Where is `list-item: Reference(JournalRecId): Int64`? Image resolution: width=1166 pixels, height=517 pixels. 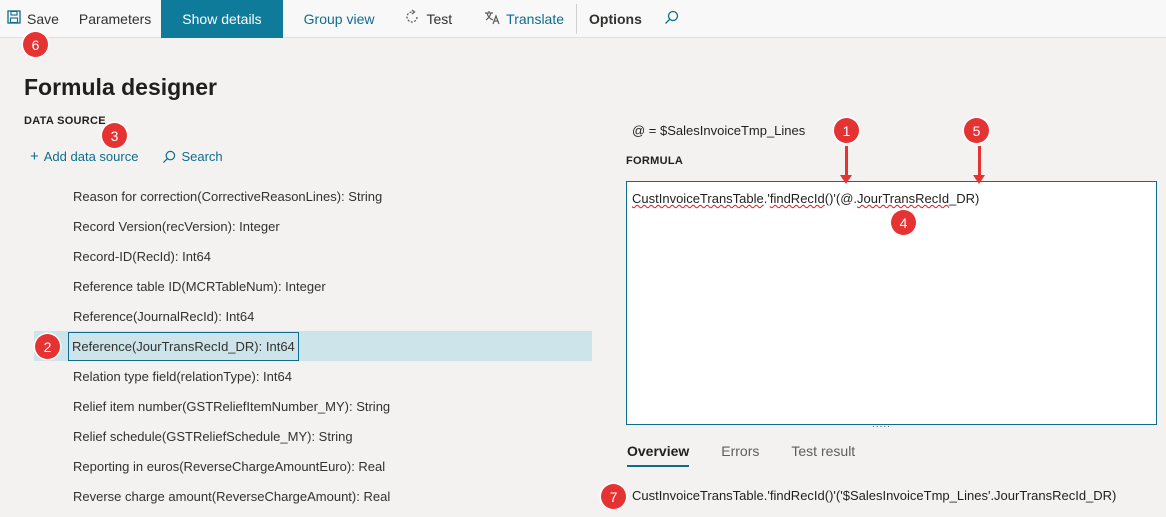
list-item: Reference(JournalRecId): Int64 is located at coordinates (313, 316).